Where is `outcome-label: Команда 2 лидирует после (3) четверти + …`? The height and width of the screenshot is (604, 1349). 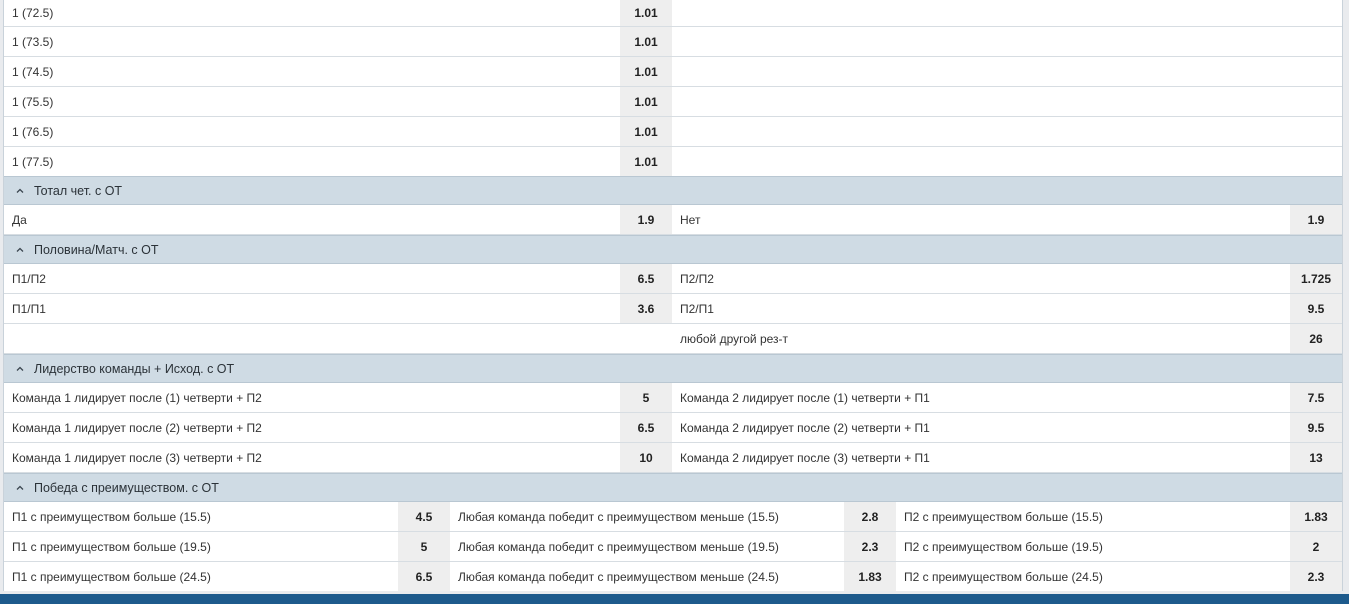 outcome-label: Команда 2 лидирует после (3) четверти + … is located at coordinates (981, 457).